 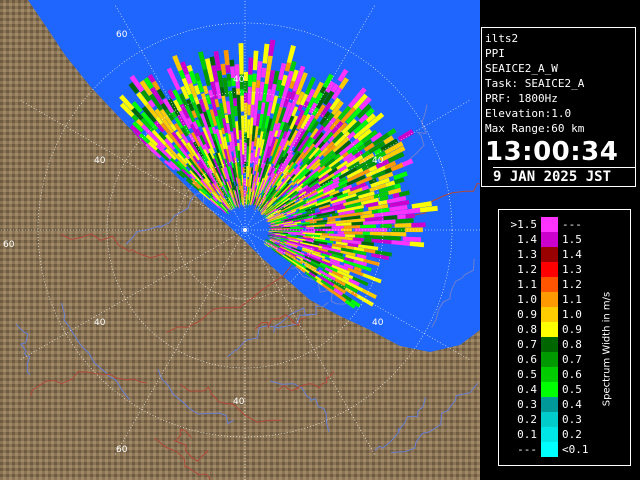 I want to click on elevation-value: Elevation:1.0, so click(x=528, y=113).